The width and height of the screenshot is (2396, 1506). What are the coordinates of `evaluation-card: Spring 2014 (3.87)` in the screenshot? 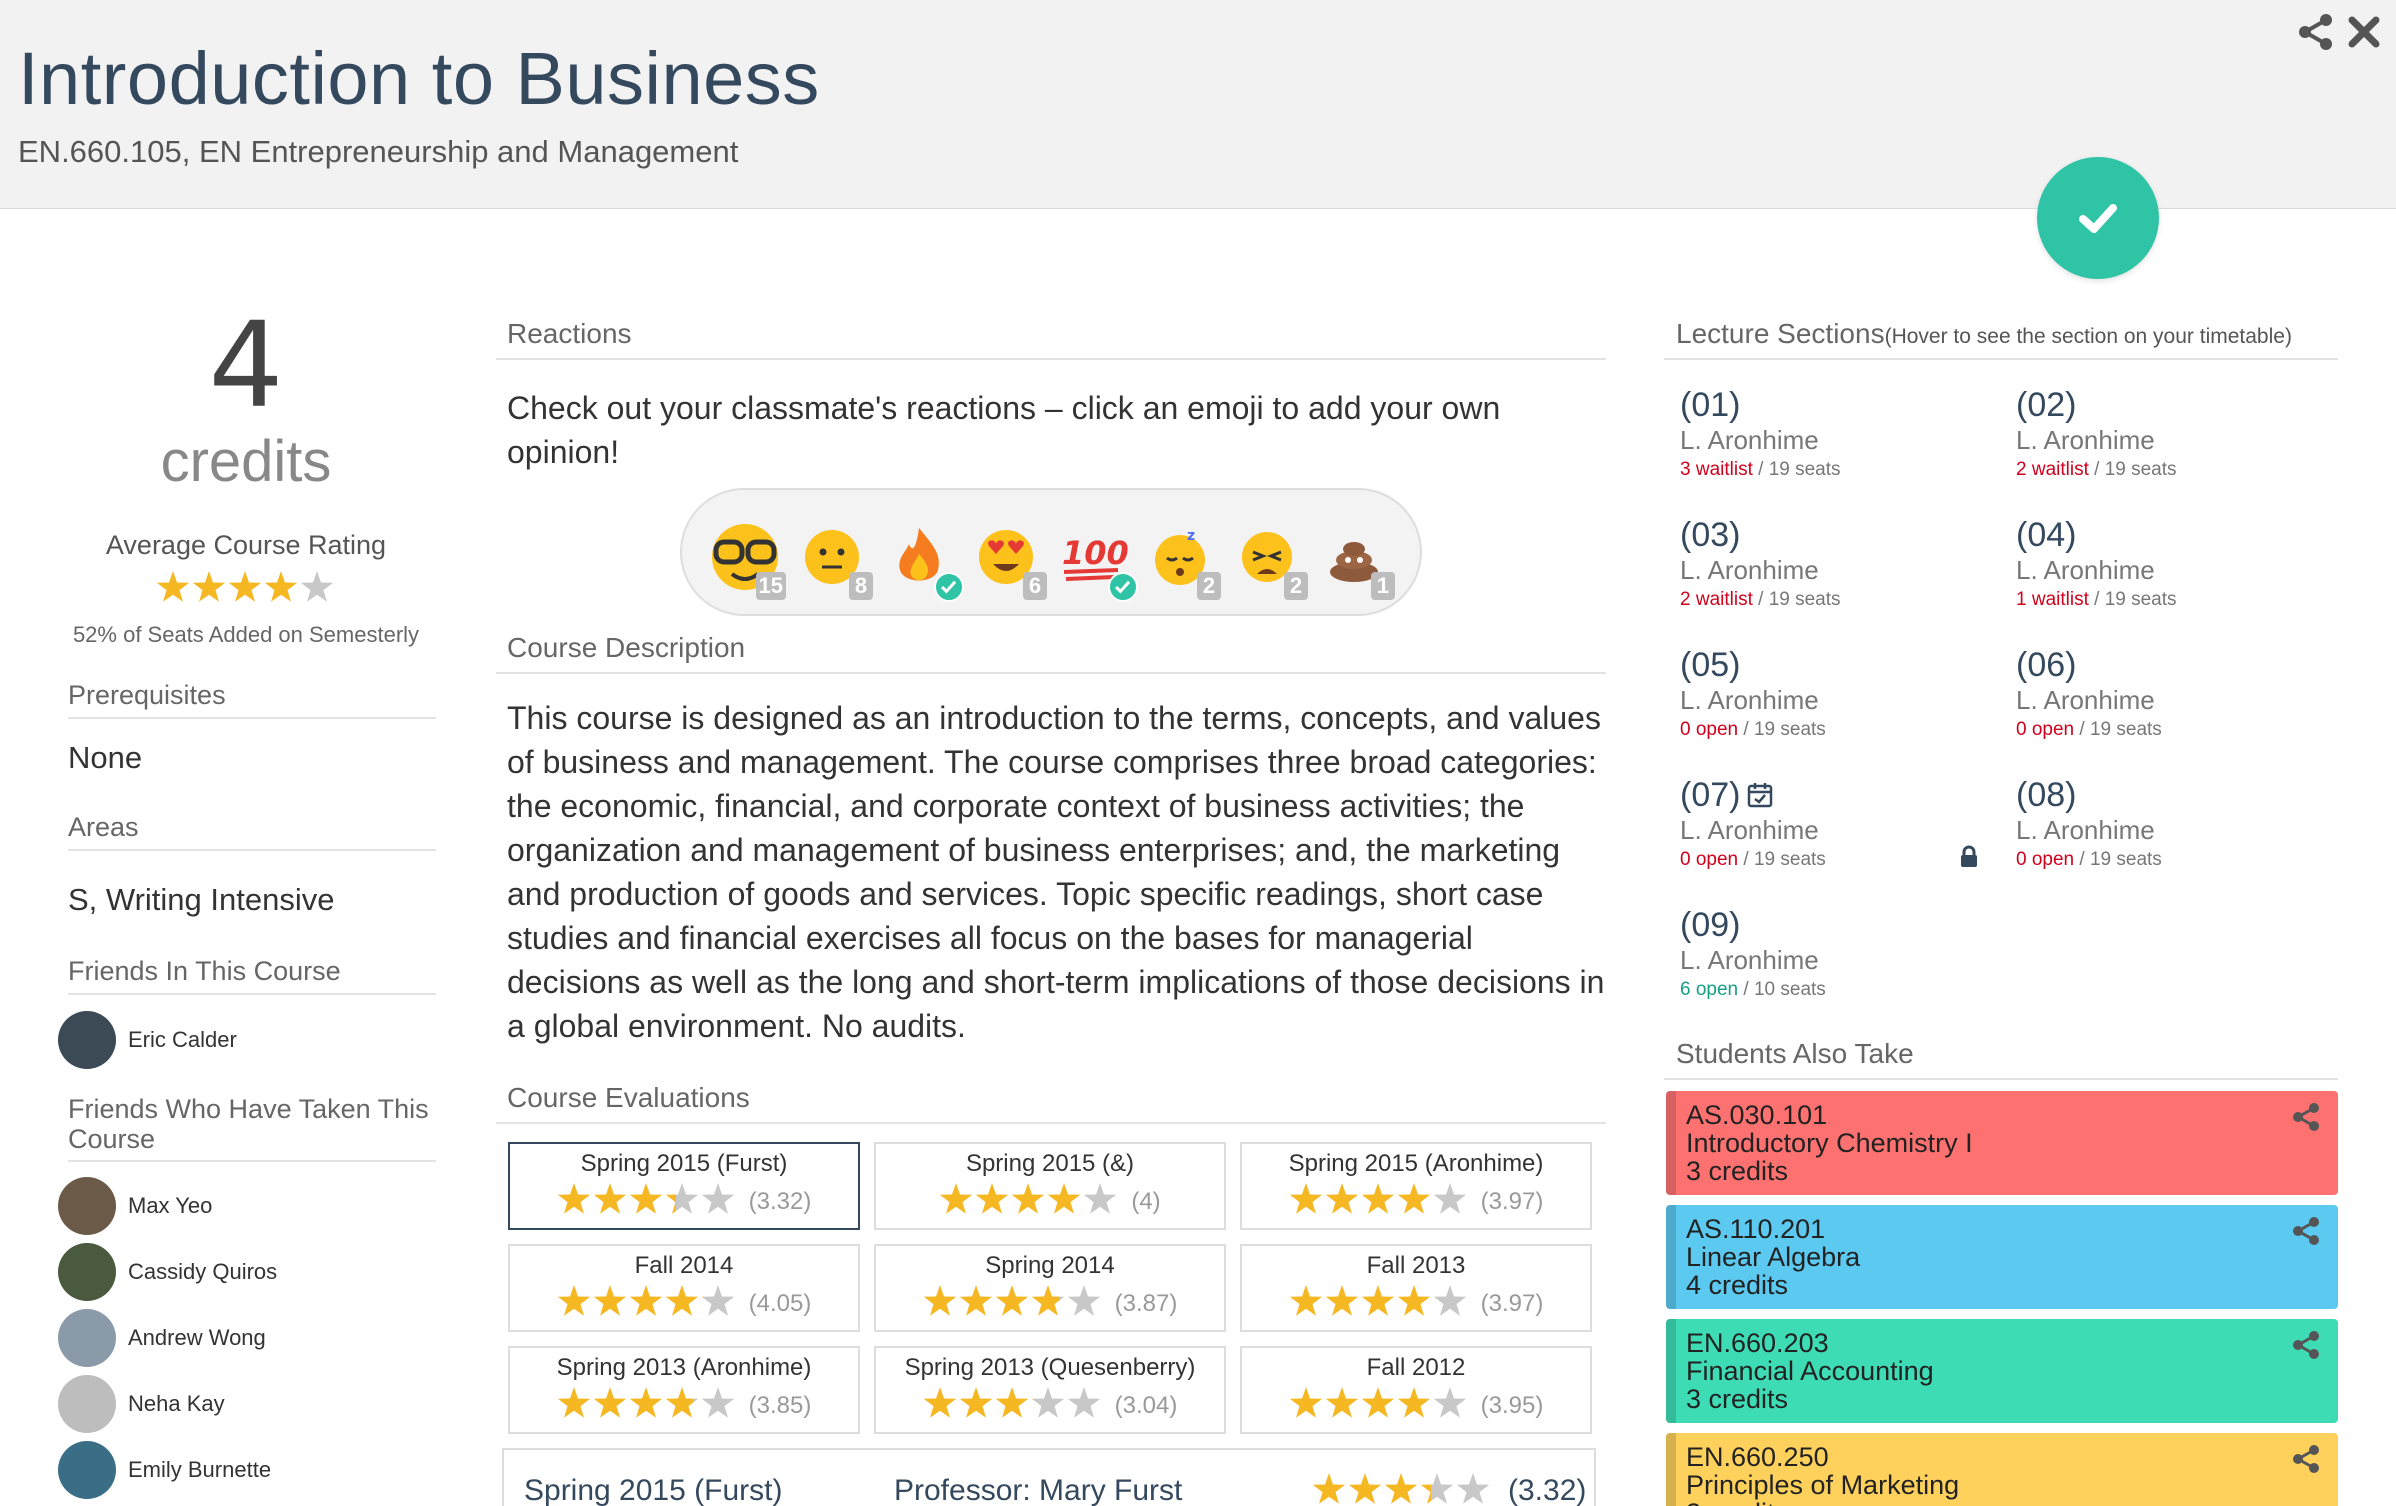 It's located at (1050, 1288).